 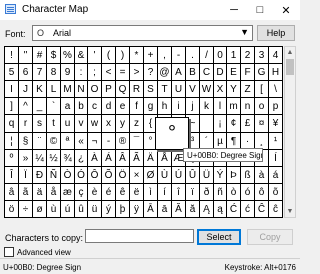 I want to click on scrollbar-thumb, so click(x=290, y=67).